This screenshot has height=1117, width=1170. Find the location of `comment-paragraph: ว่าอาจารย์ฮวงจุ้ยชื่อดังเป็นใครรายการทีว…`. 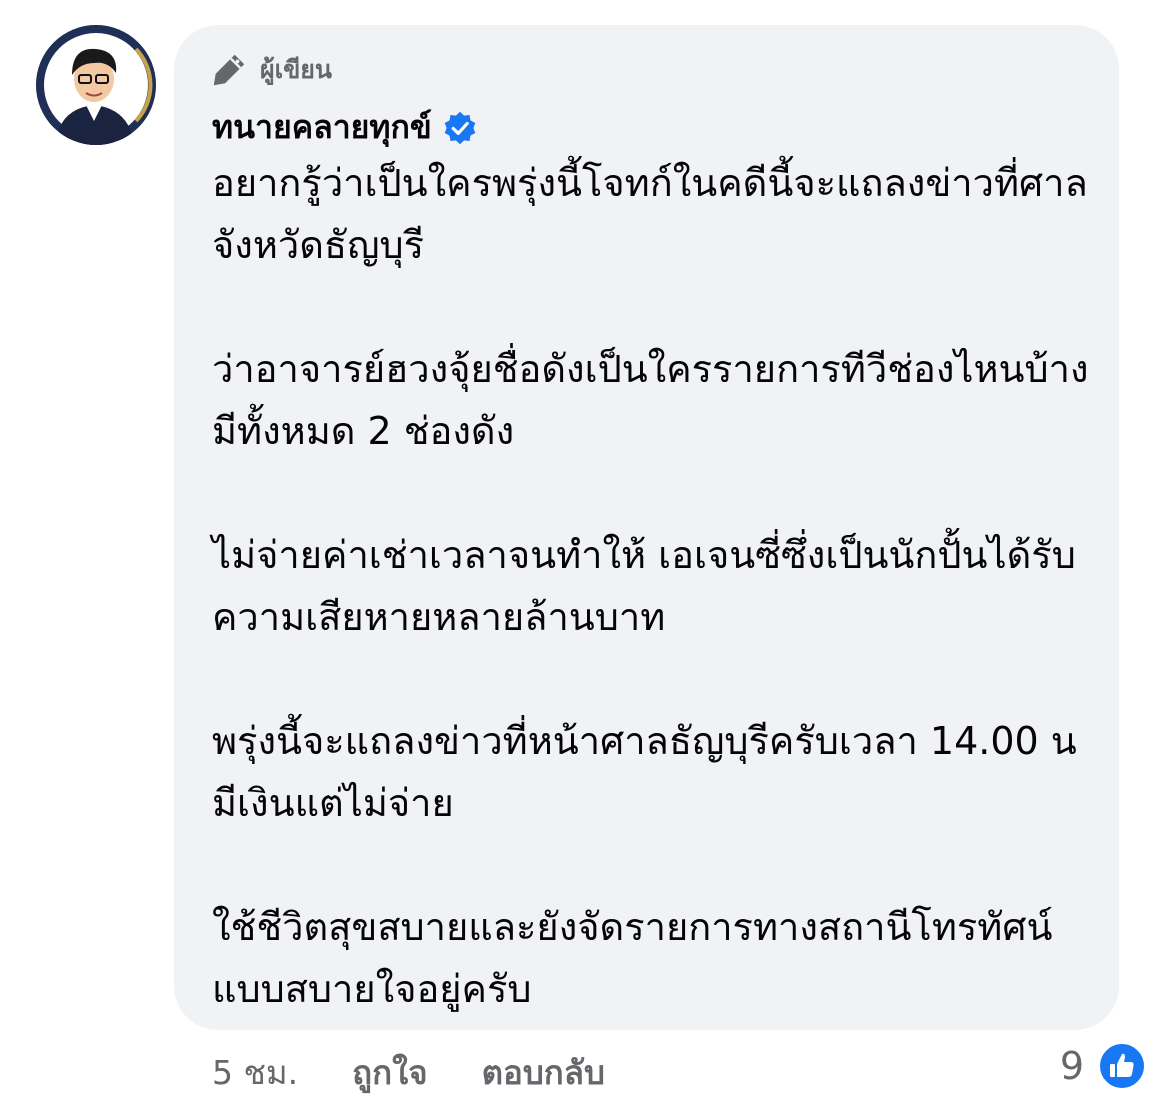

comment-paragraph: ว่าอาจารย์ฮวงจุ้ยชื่อดังเป็นใครรายการทีว… is located at coordinates (650, 400).